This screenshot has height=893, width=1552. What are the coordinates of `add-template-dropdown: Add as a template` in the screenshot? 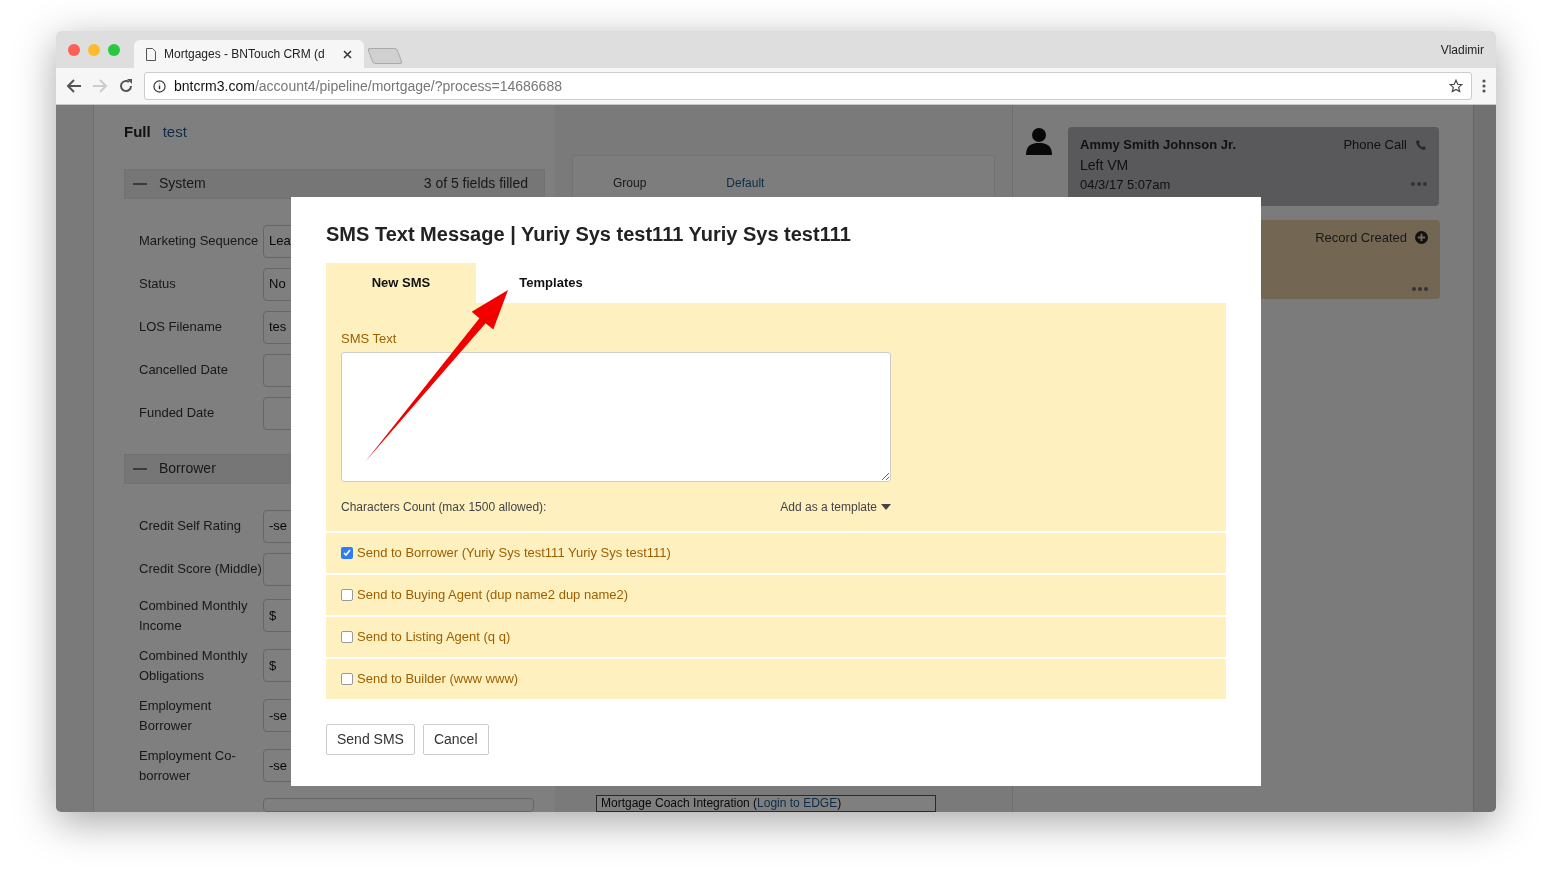 It's located at (835, 506).